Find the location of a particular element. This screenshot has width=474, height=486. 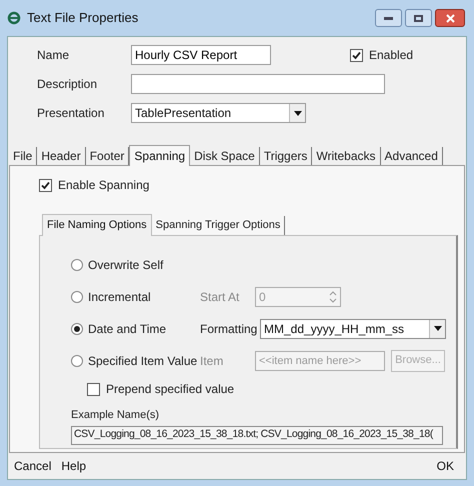

name-field: Hourly CSV Report is located at coordinates (201, 55).